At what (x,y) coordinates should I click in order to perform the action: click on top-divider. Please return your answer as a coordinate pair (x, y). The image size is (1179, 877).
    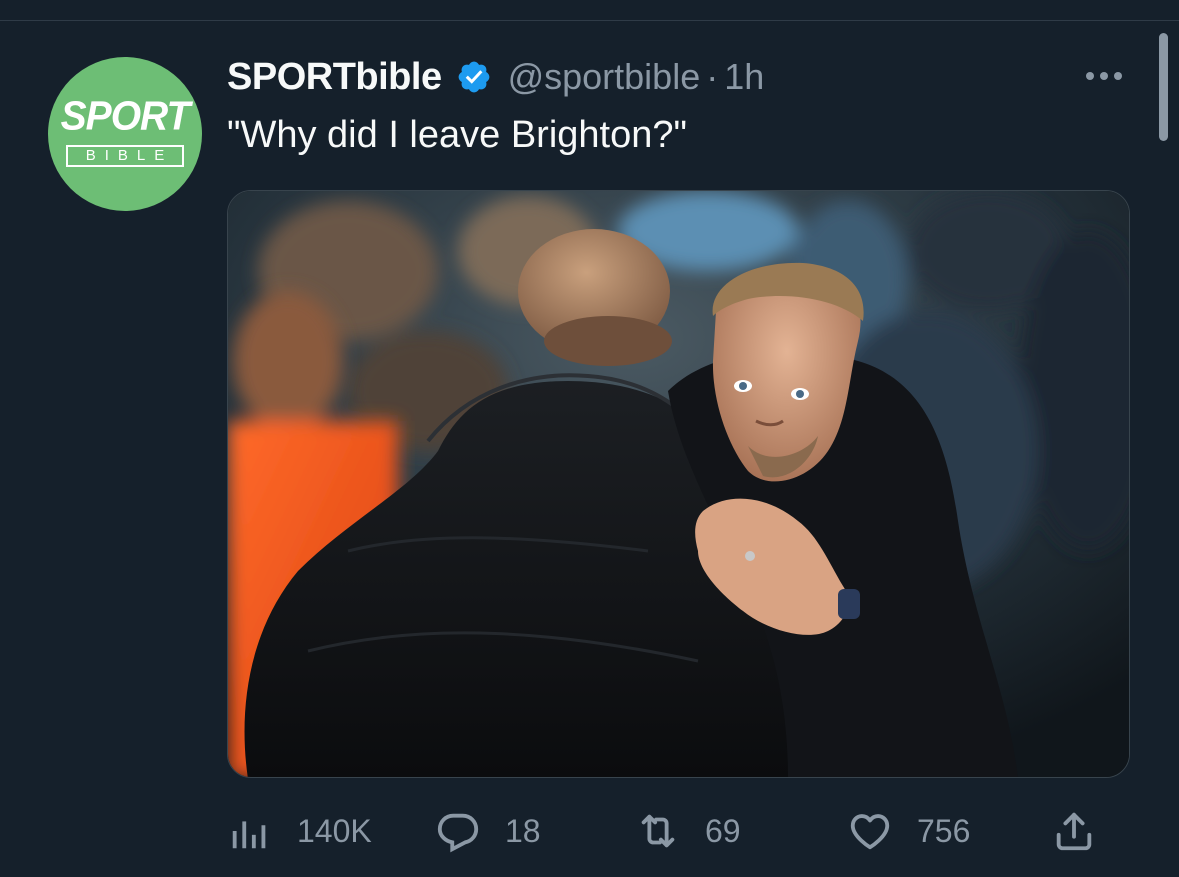
    Looking at the image, I should click on (589, 20).